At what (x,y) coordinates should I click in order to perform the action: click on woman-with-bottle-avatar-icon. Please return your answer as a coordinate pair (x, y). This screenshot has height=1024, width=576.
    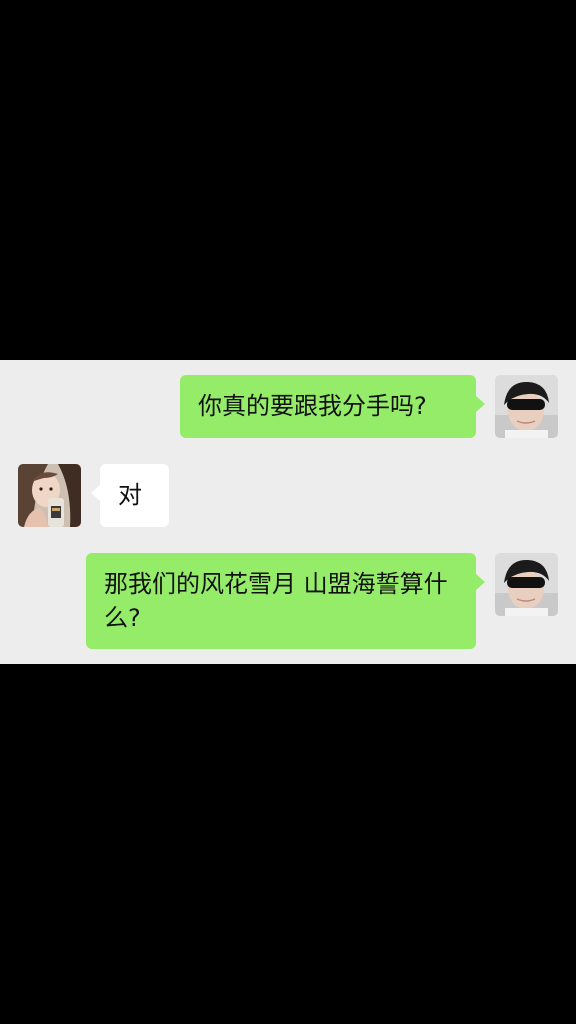
    Looking at the image, I should click on (49, 495).